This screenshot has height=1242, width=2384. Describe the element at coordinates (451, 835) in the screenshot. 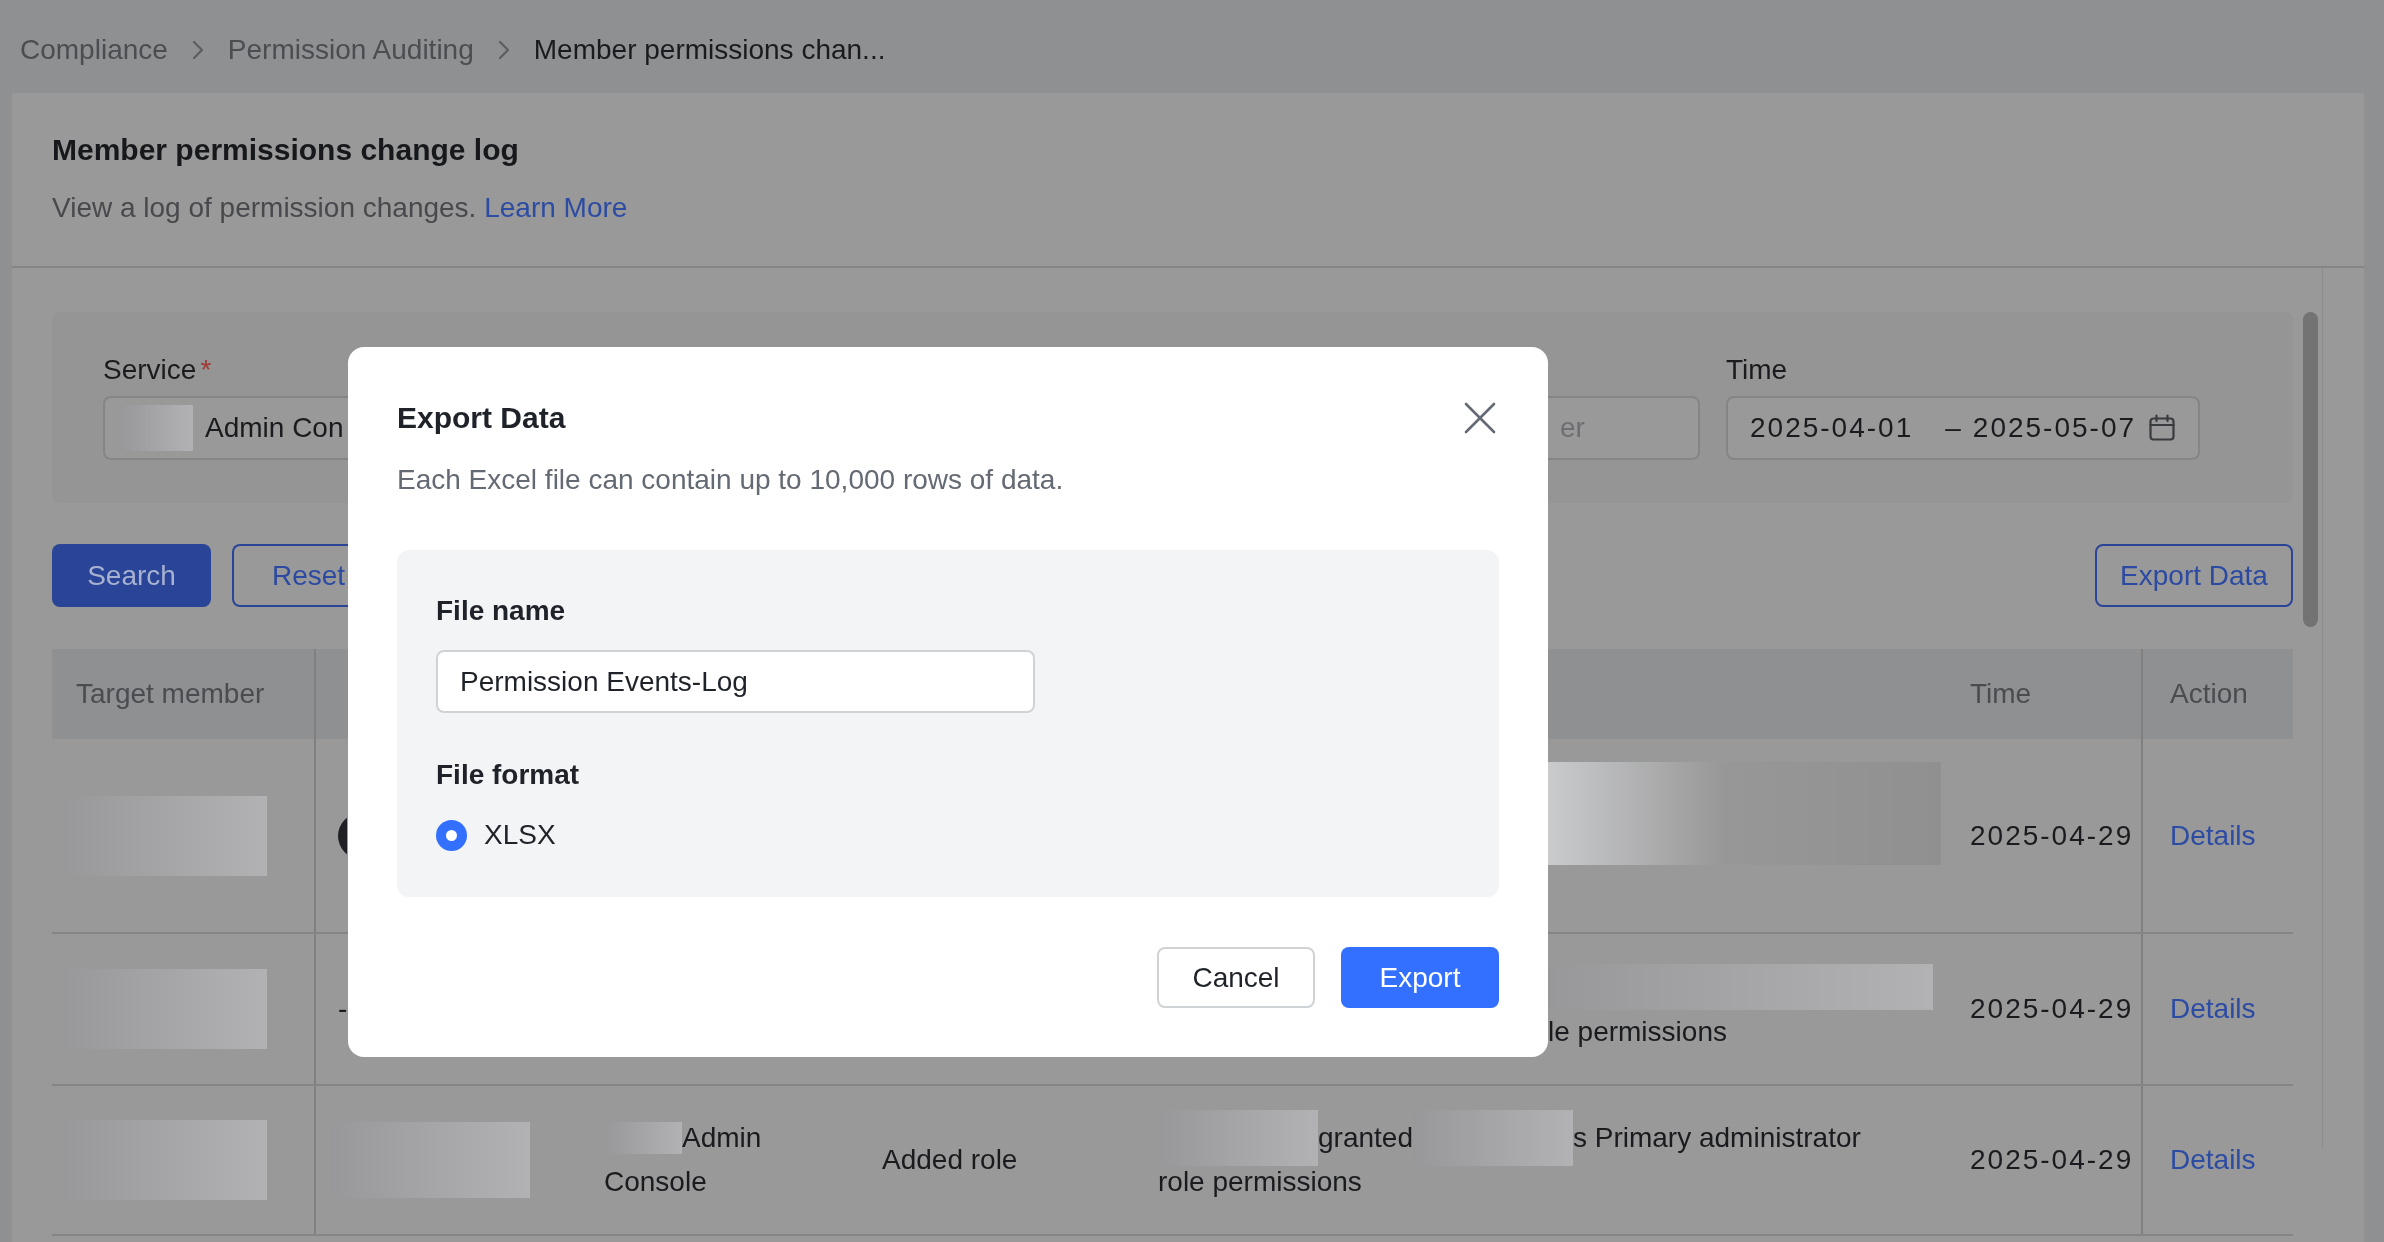

I see `radio-button` at that location.